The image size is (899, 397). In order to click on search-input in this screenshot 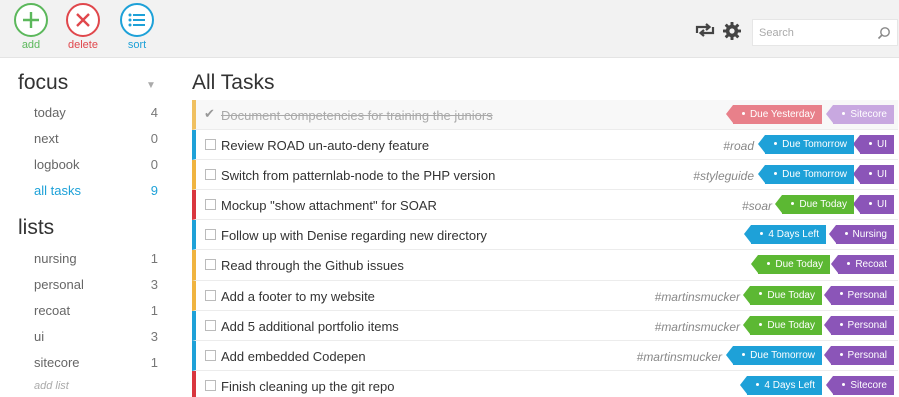, I will do `click(813, 32)`.